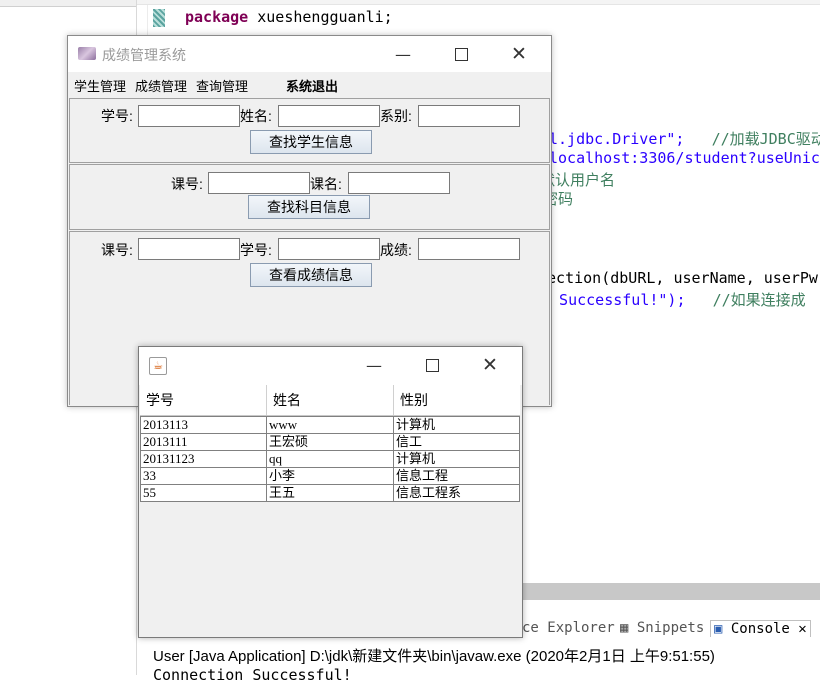  What do you see at coordinates (469, 249) in the screenshot?
I see `score-input` at bounding box center [469, 249].